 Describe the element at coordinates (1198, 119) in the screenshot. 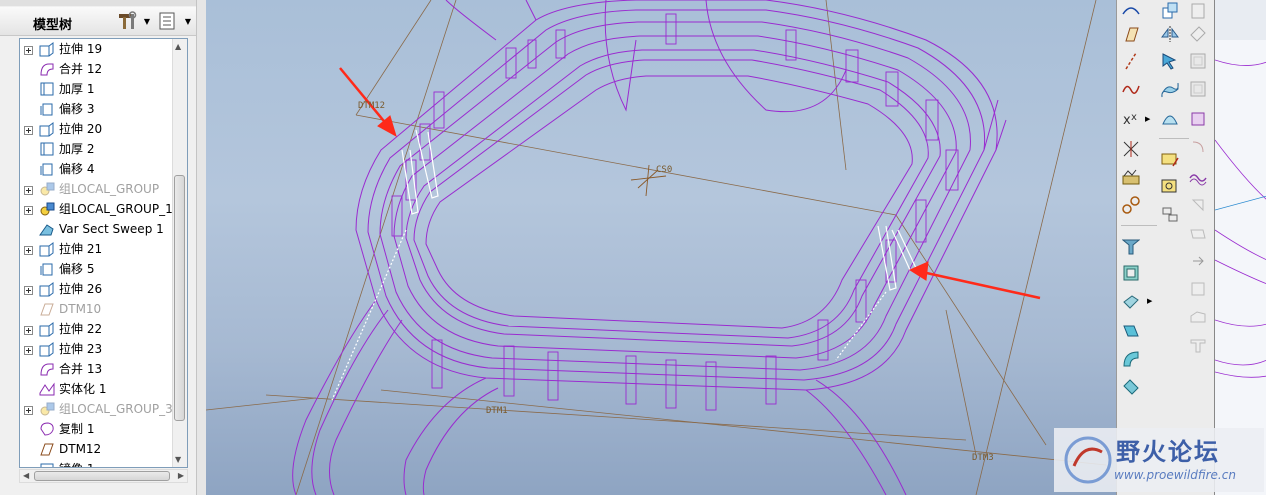

I see `solidify-button` at that location.